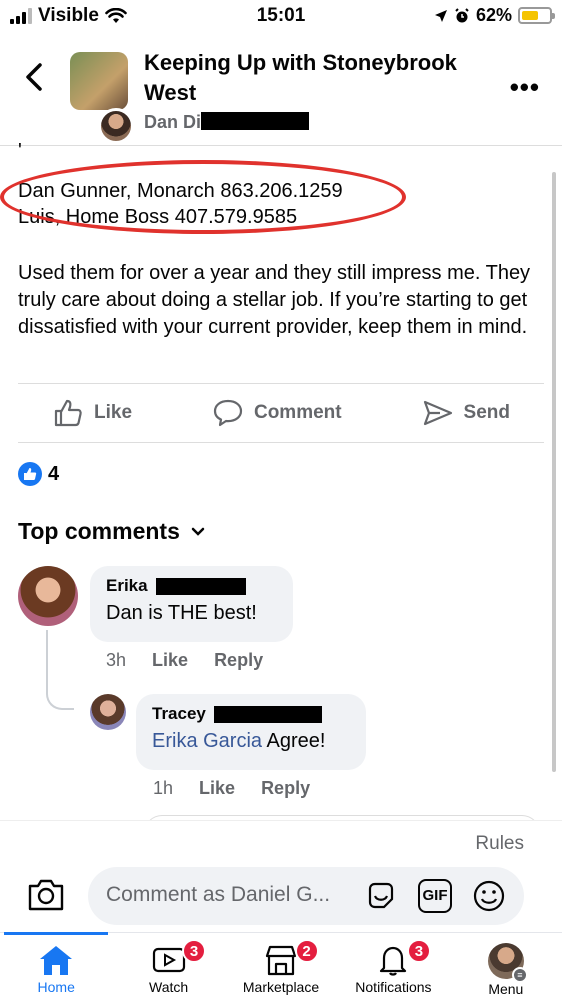  What do you see at coordinates (68, 413) in the screenshot?
I see `thumbs-up-icon` at bounding box center [68, 413].